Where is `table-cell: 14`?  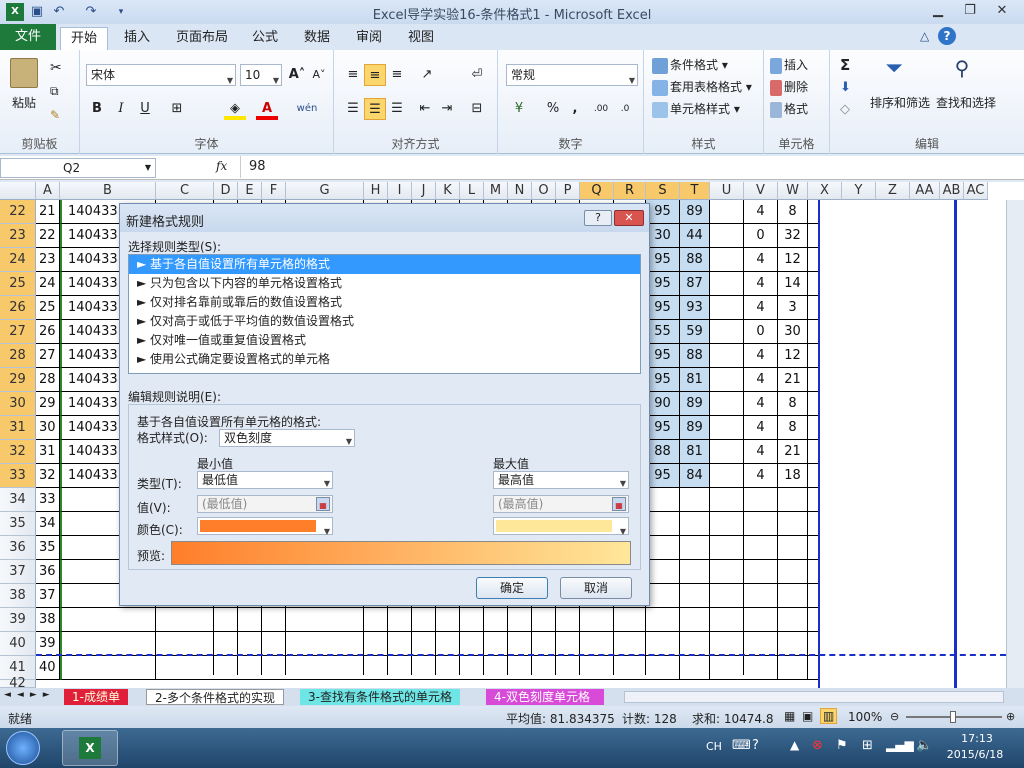 table-cell: 14 is located at coordinates (793, 284).